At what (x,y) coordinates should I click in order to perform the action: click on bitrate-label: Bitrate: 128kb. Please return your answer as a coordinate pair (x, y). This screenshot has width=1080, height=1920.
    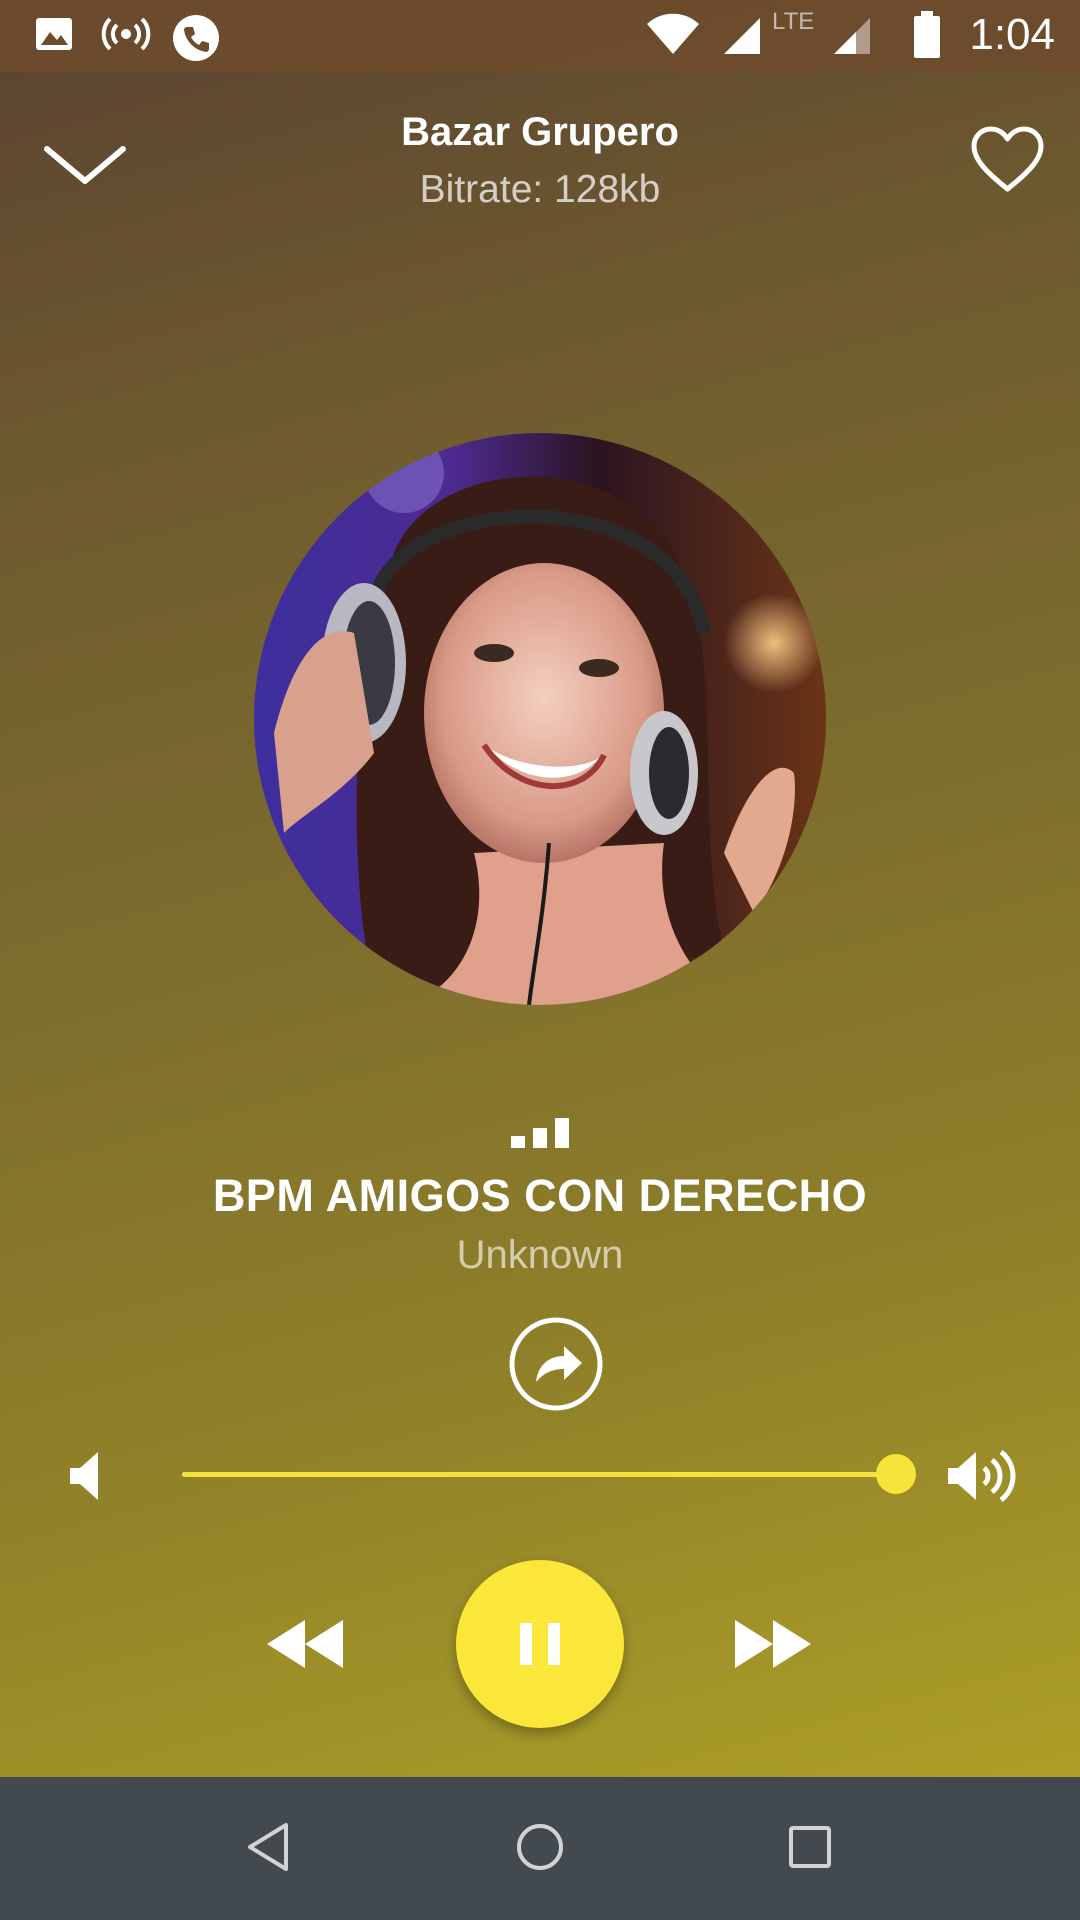
    Looking at the image, I should click on (540, 189).